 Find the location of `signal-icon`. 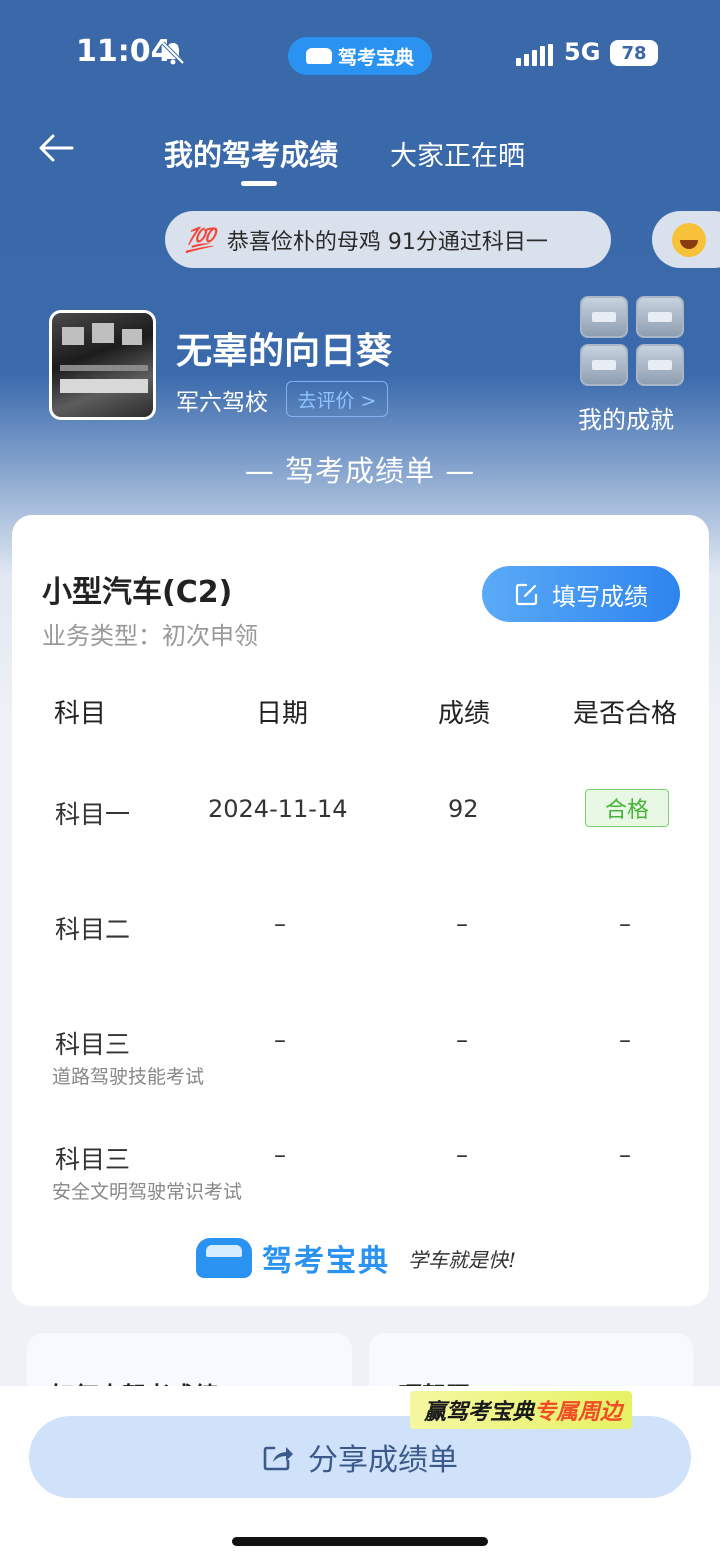

signal-icon is located at coordinates (534, 55).